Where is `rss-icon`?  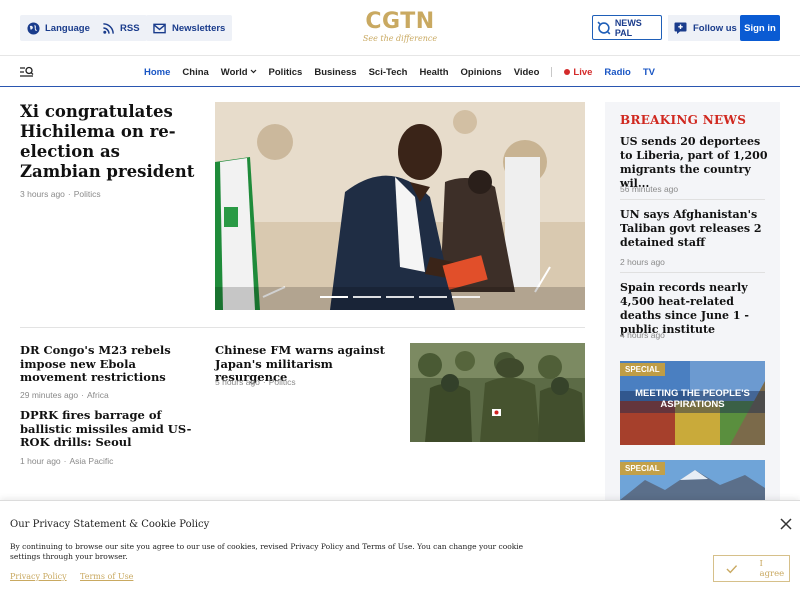 rss-icon is located at coordinates (108, 28).